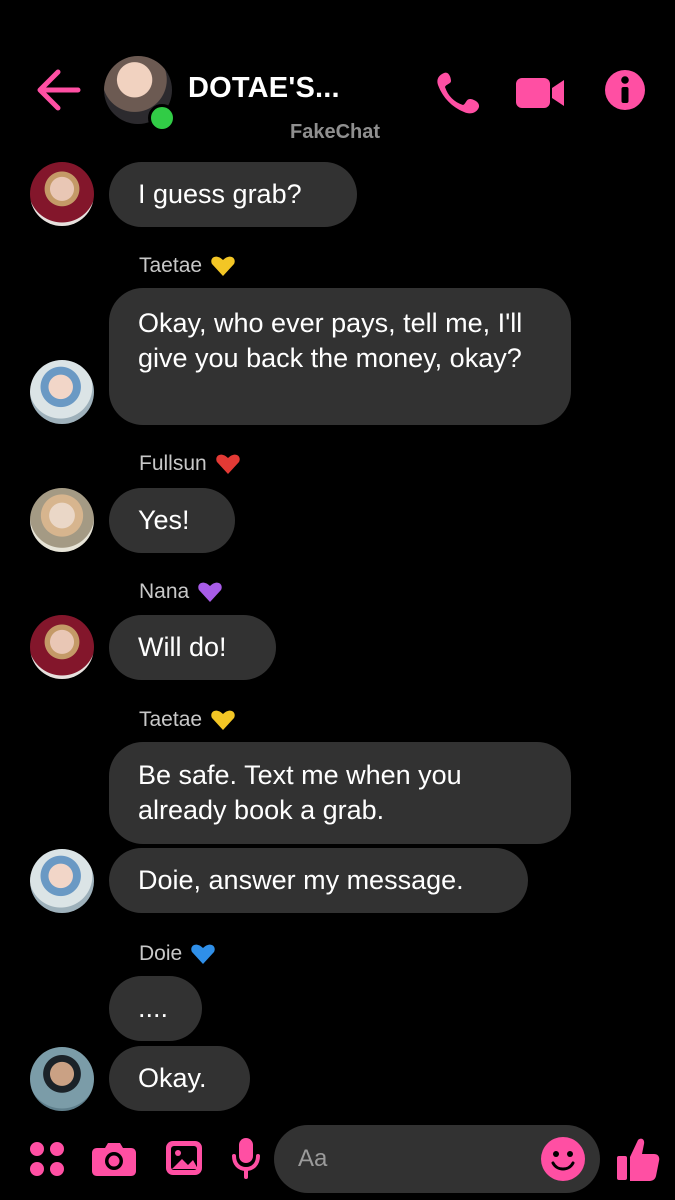  What do you see at coordinates (162, 118) in the screenshot?
I see `online-status-dot` at bounding box center [162, 118].